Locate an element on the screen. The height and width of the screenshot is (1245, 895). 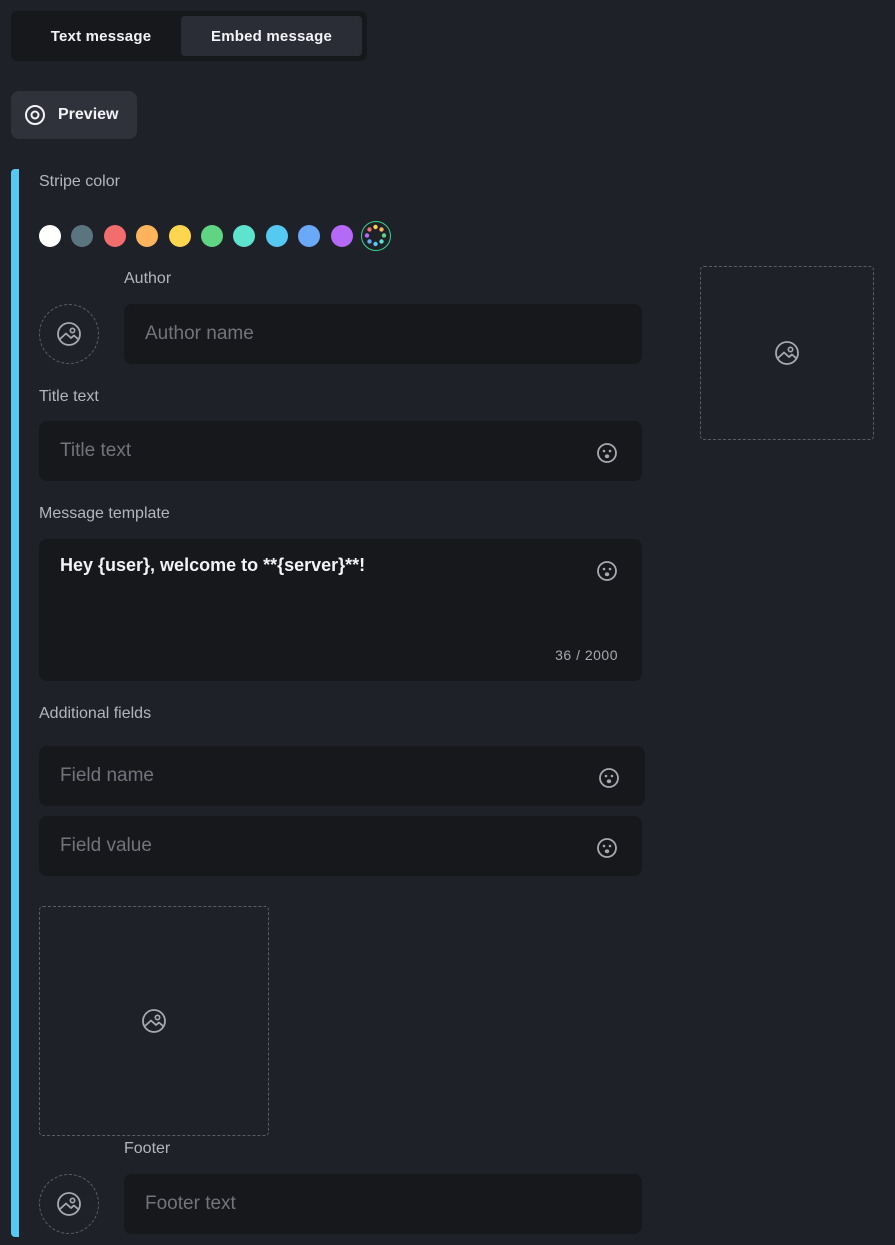
footer-text-field is located at coordinates (383, 1204).